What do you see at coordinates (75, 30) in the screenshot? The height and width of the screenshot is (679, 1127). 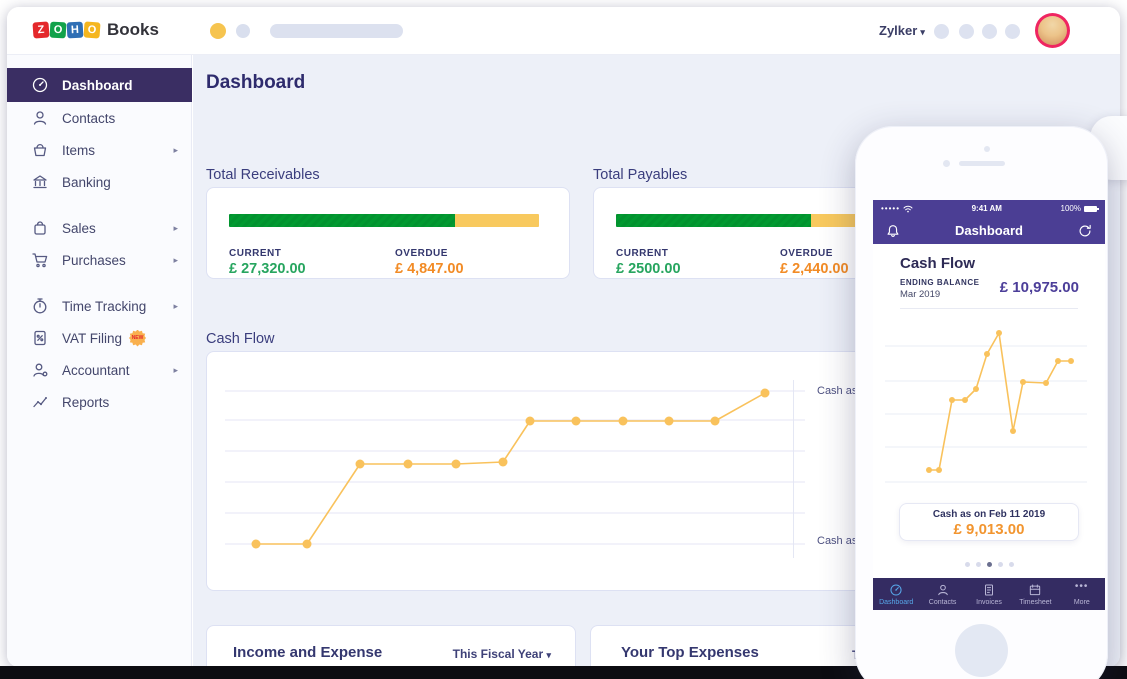 I see `logo-letter-tile: H` at bounding box center [75, 30].